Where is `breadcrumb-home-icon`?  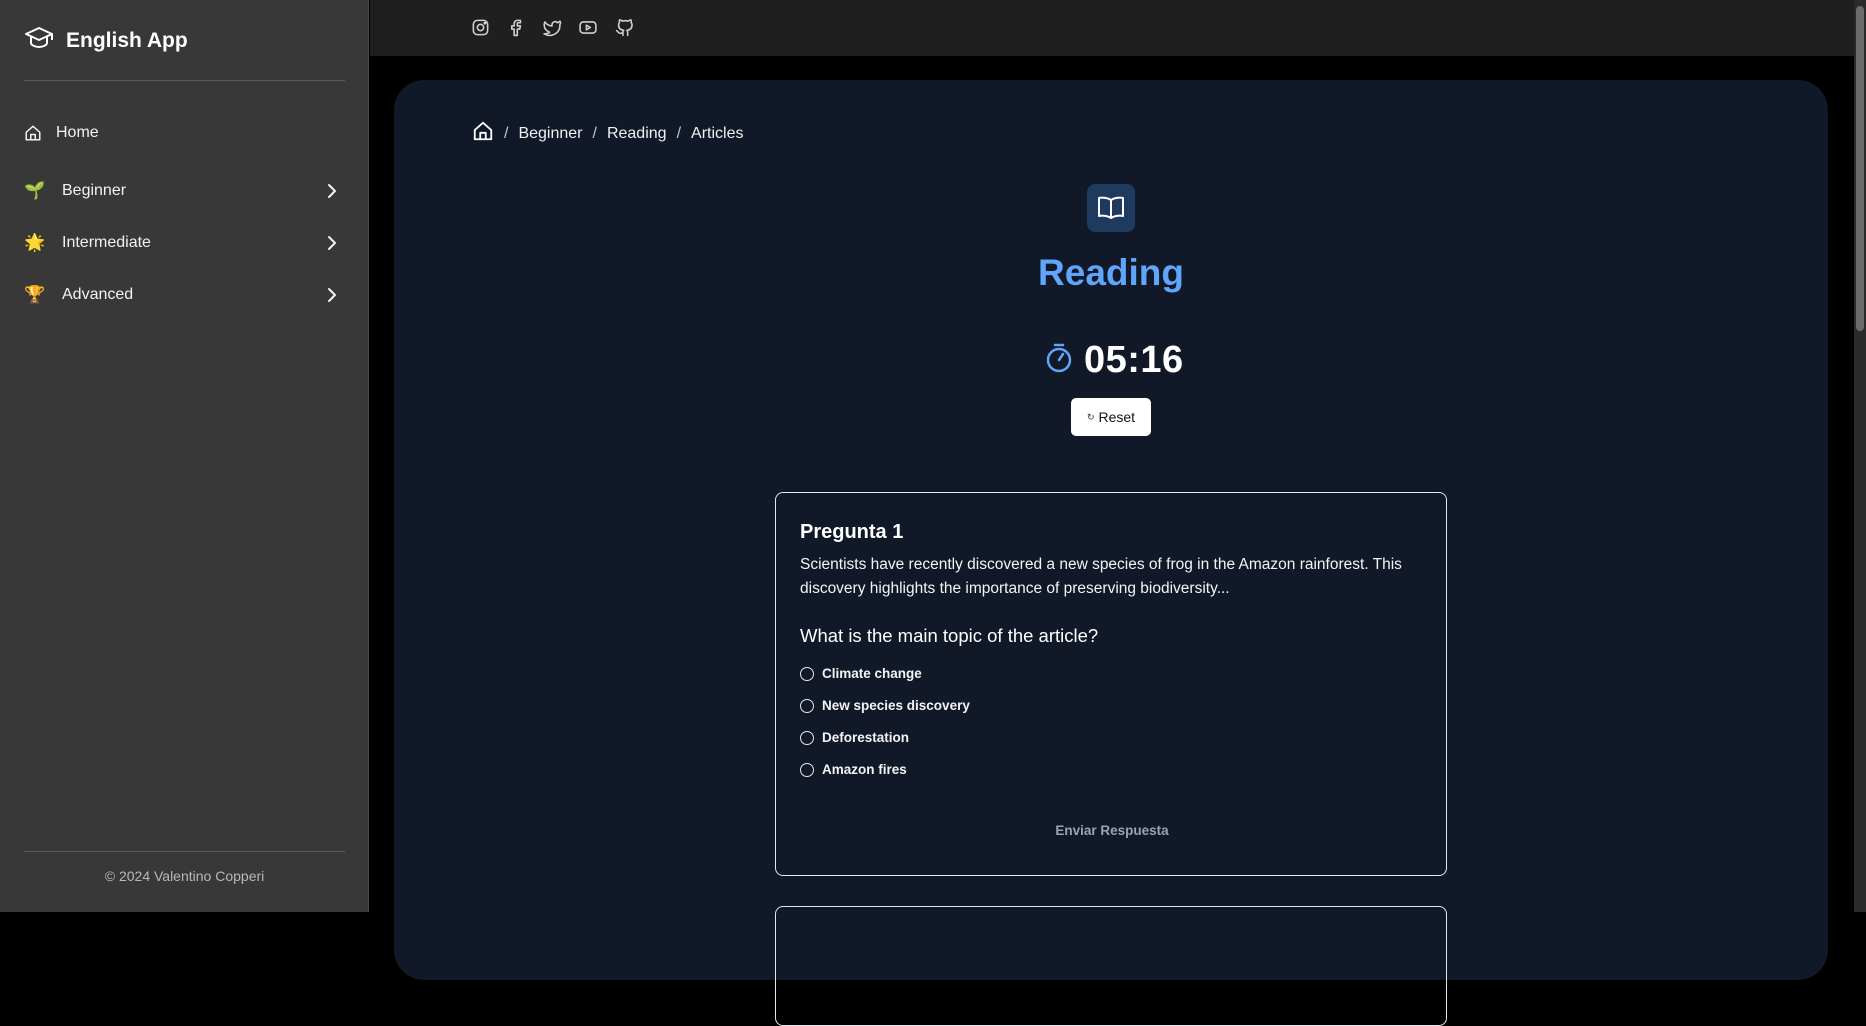
breadcrumb-home-icon is located at coordinates (483, 133).